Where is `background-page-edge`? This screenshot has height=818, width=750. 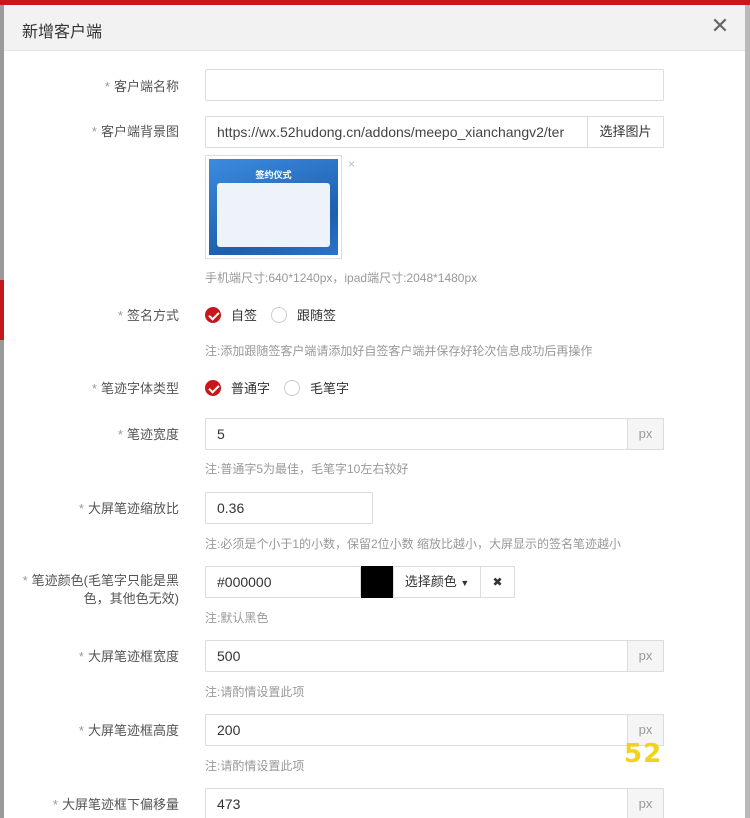
background-page-edge is located at coordinates (747, 411).